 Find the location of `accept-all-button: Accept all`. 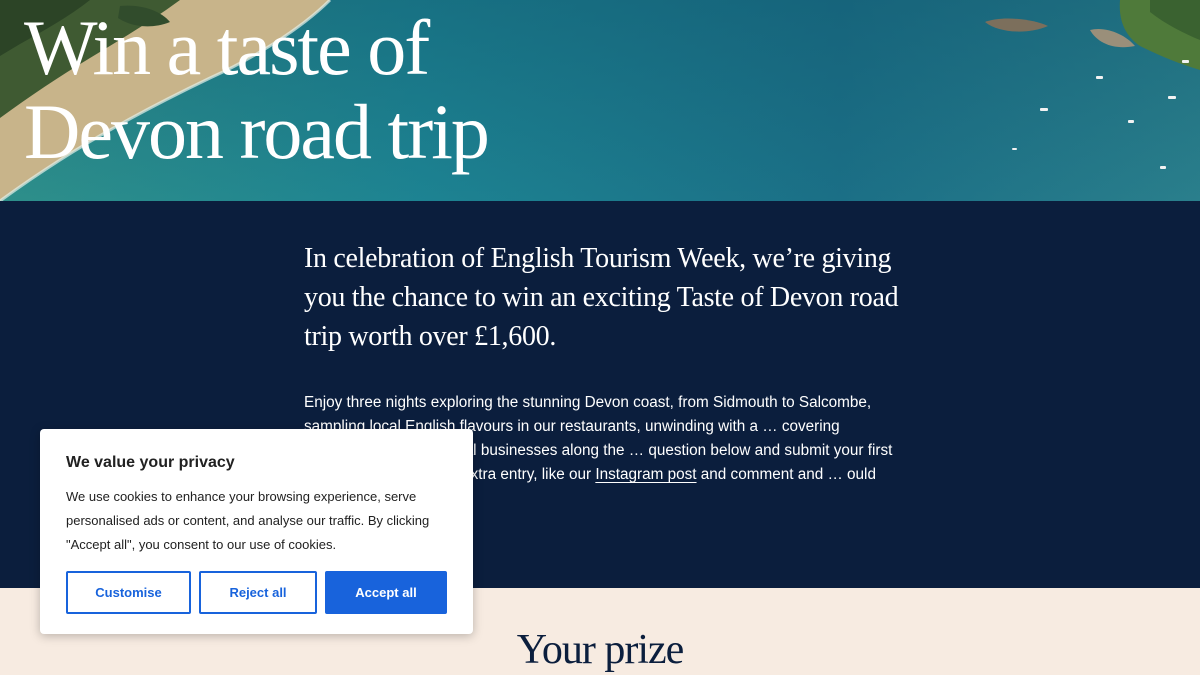

accept-all-button: Accept all is located at coordinates (386, 592).